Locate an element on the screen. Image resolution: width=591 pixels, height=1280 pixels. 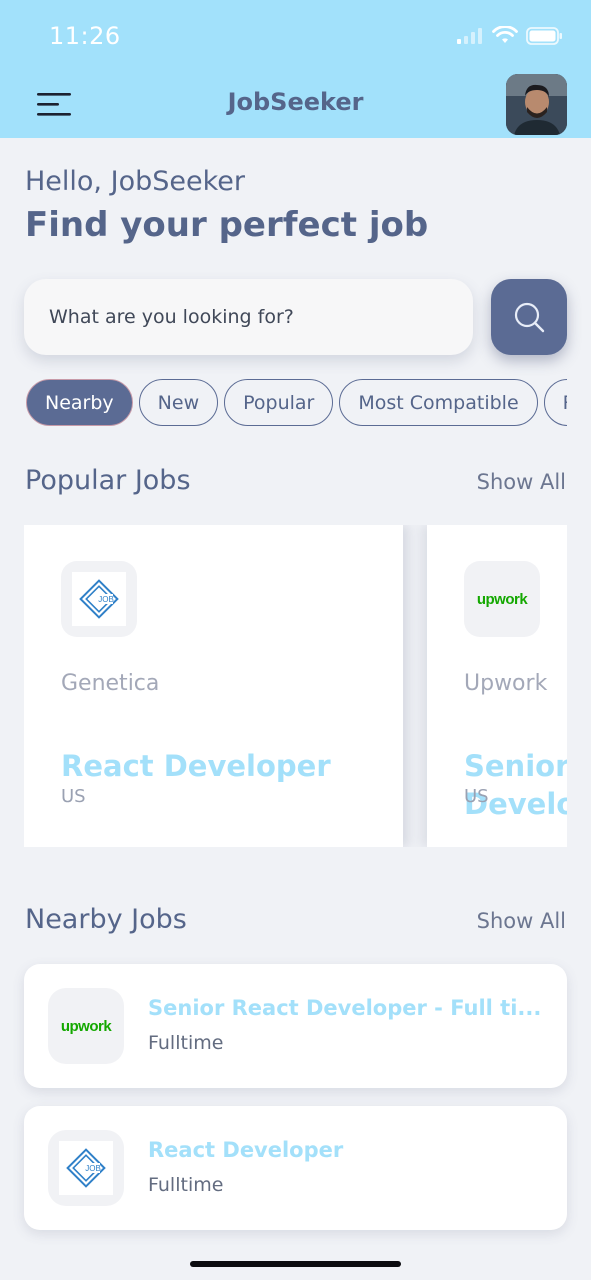
search-icon is located at coordinates (529, 317).